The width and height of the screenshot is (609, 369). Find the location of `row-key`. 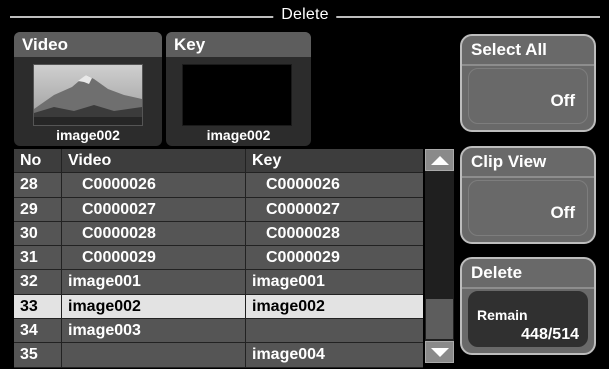

row-key is located at coordinates (334, 331).